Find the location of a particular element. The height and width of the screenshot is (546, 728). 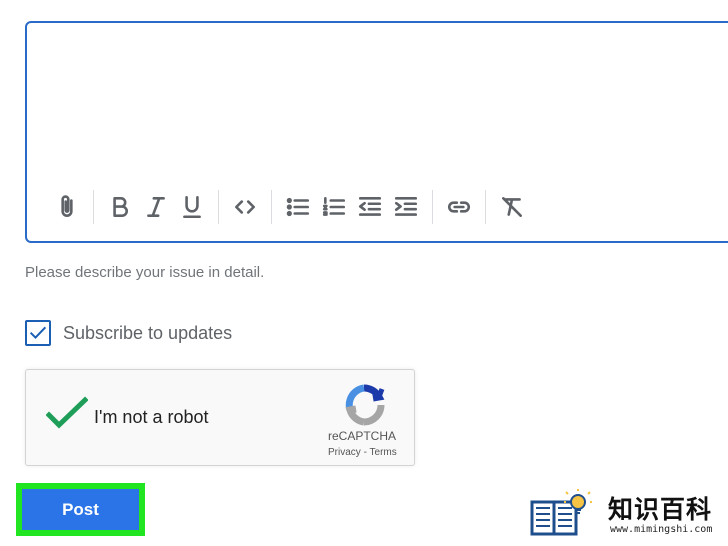

helper-text: Please describe your issue in detail. is located at coordinates (145, 272).